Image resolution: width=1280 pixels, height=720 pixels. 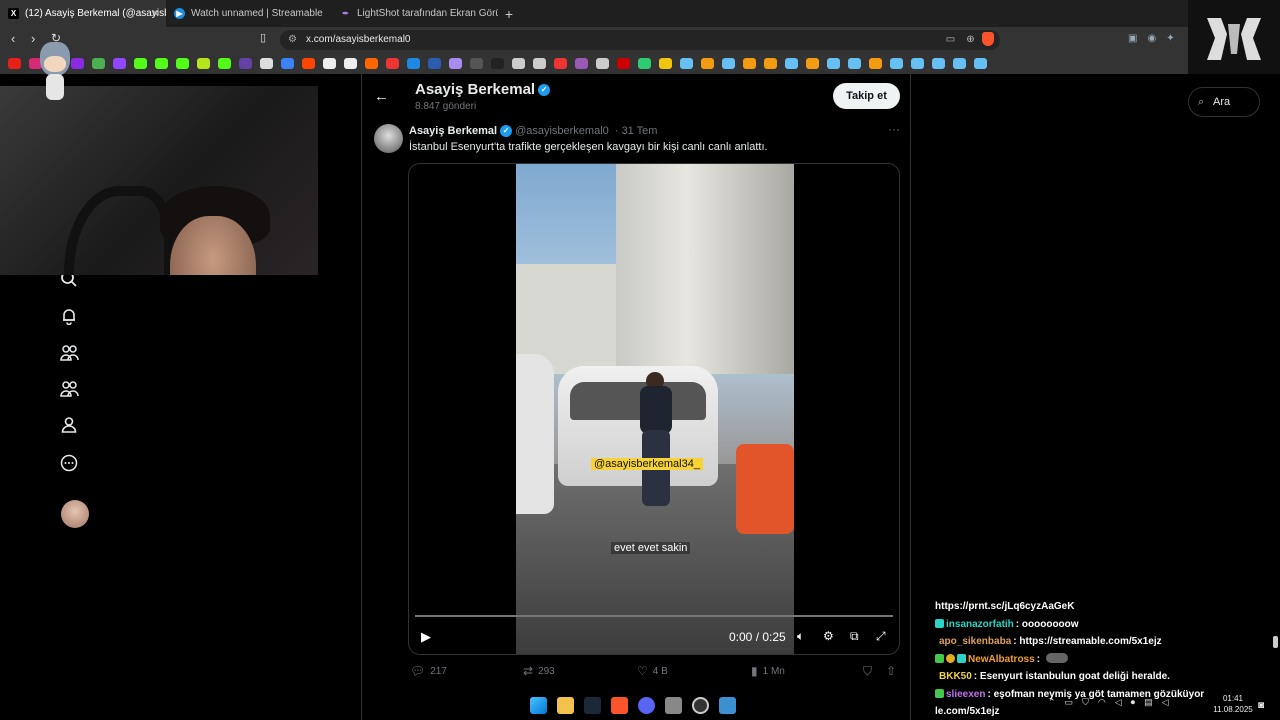 I want to click on reddit-bookmark-icon, so click(x=308, y=63).